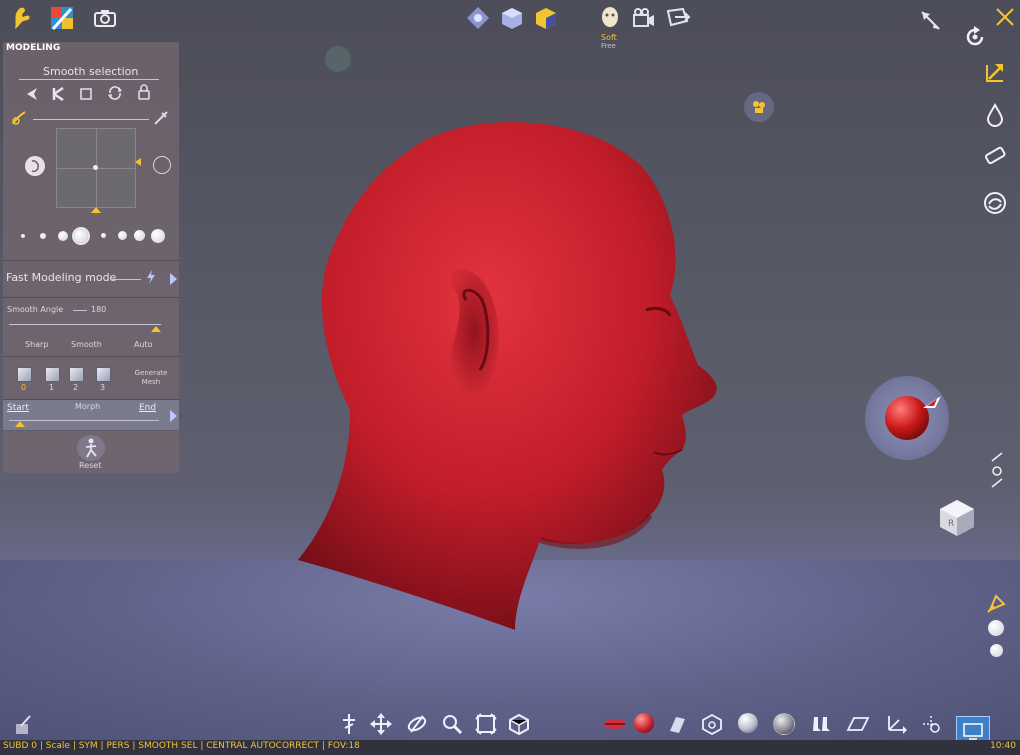  Describe the element at coordinates (478, 18) in the screenshot. I see `multires-icon` at that location.